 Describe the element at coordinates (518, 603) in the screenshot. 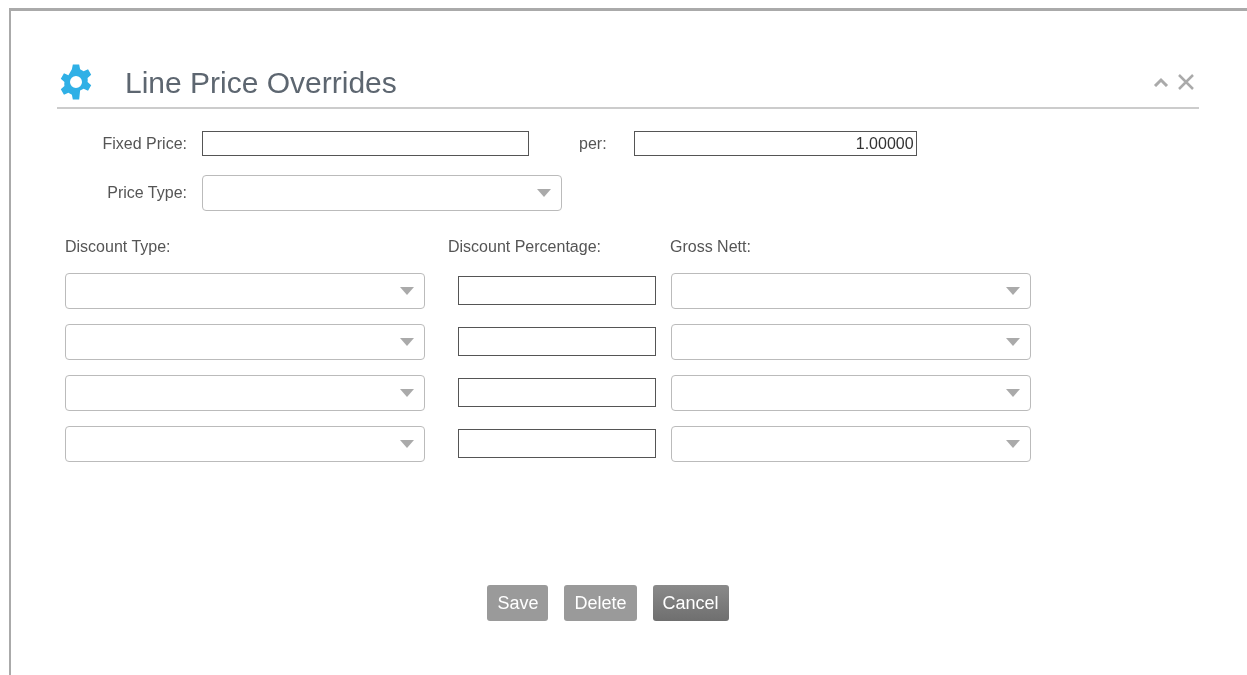

I see `action-button: Save` at that location.